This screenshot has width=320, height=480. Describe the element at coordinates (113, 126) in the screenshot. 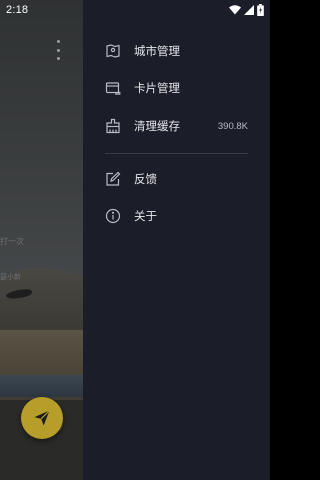

I see `broom-icon` at that location.